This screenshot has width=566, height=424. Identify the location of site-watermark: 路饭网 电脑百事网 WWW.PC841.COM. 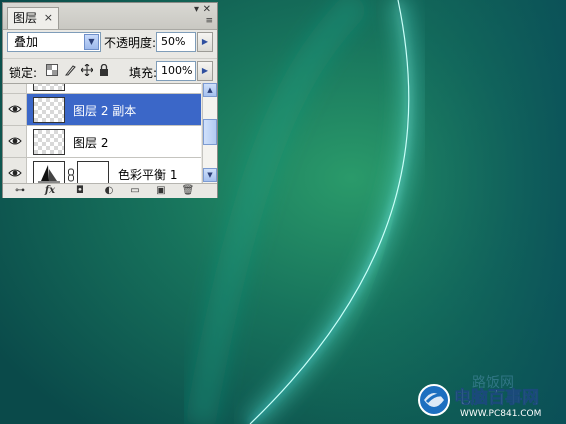
(487, 396).